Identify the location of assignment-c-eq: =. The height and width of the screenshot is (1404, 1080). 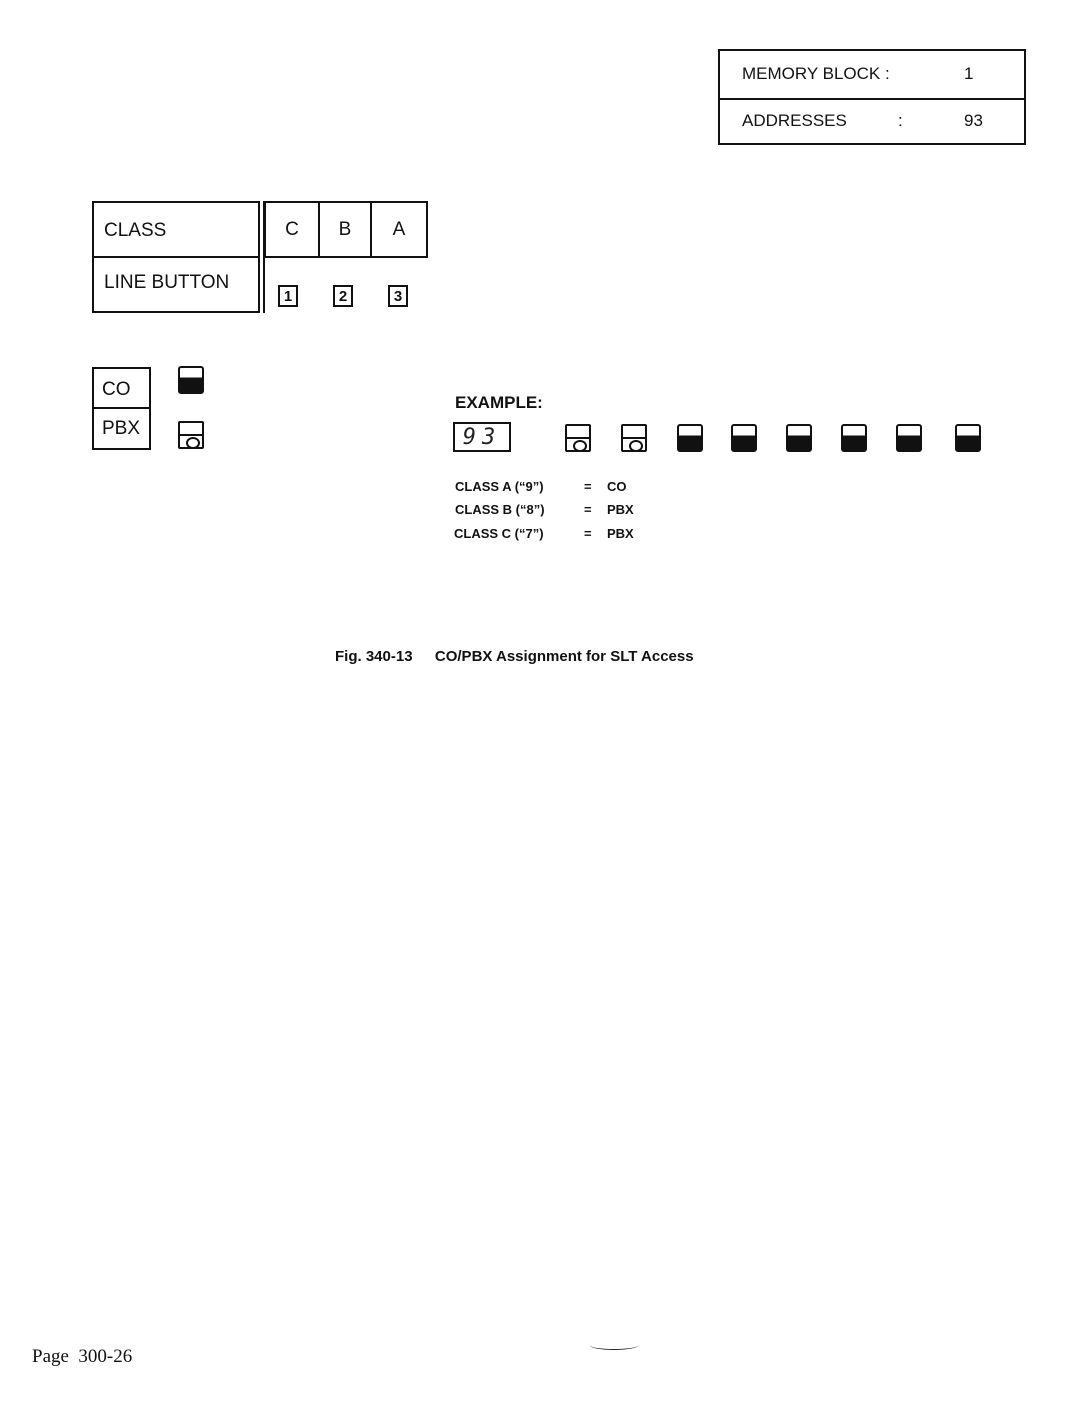
(588, 533).